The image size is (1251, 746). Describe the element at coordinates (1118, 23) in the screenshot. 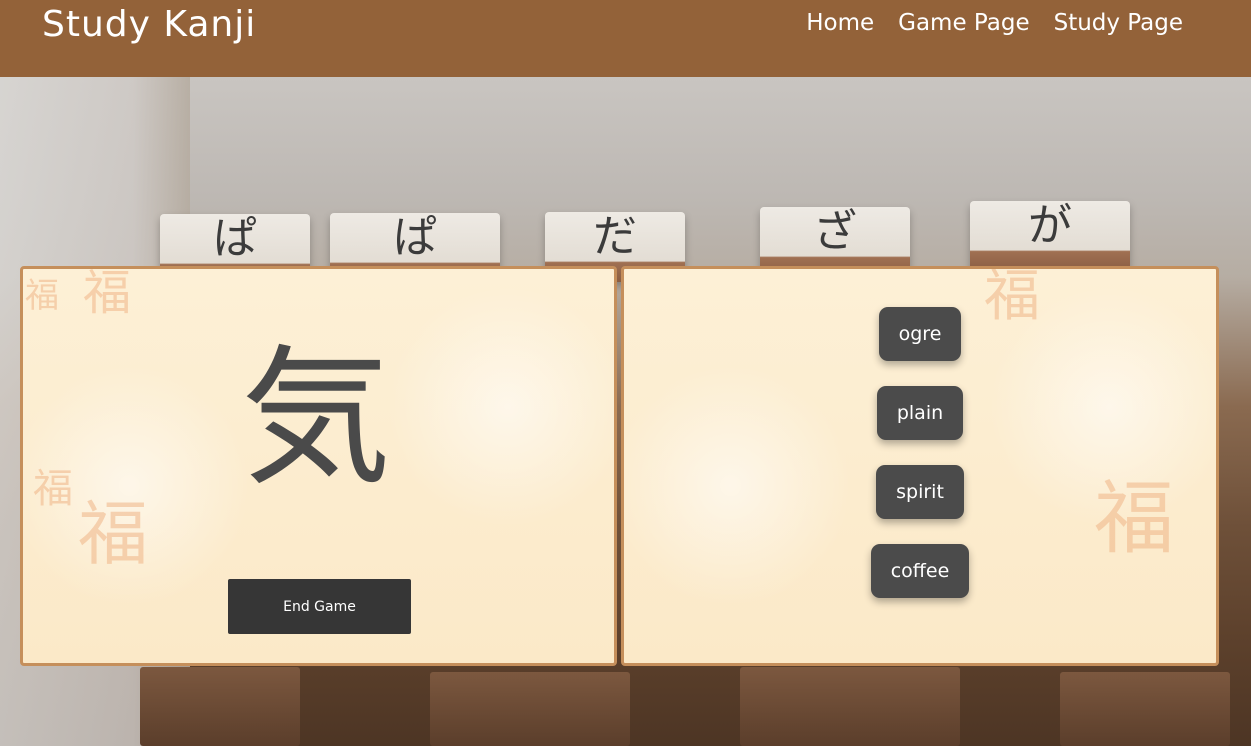

I see `nav-study-page-link: Study Page` at that location.